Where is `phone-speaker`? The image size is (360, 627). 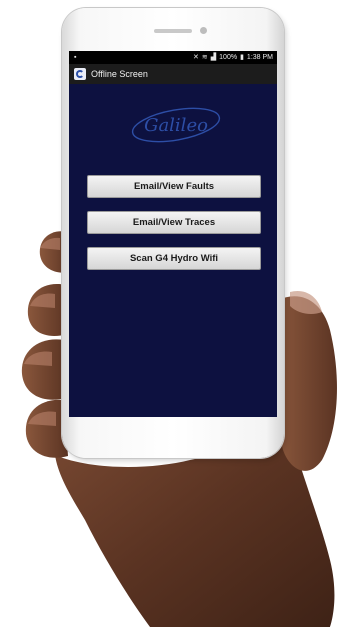 phone-speaker is located at coordinates (173, 31).